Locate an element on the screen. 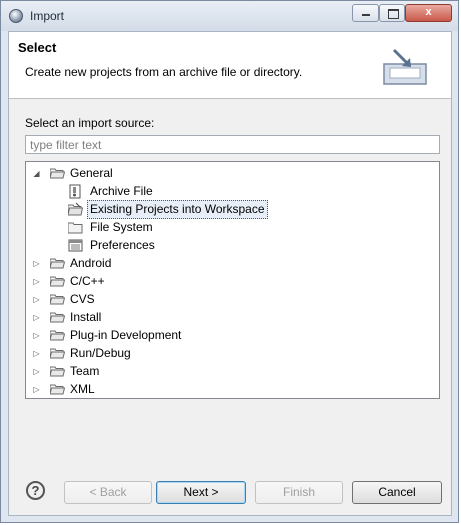 This screenshot has height=525, width=461. maximize-button is located at coordinates (392, 13).